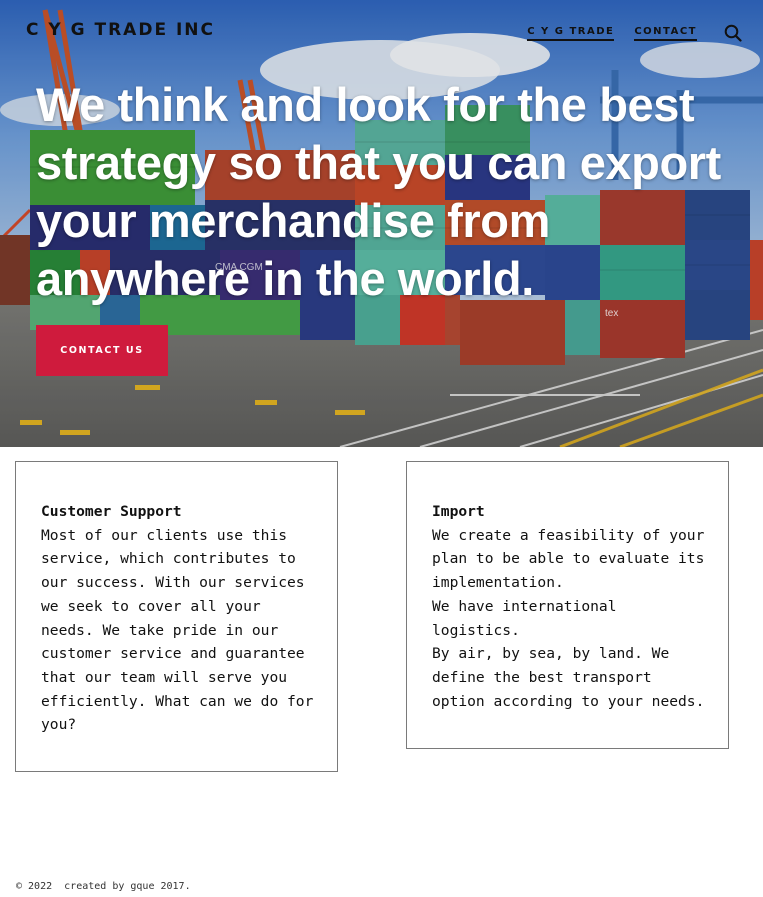 This screenshot has width=763, height=897. Describe the element at coordinates (160, 630) in the screenshot. I see `card-text-line: needs. We take pride in our` at that location.